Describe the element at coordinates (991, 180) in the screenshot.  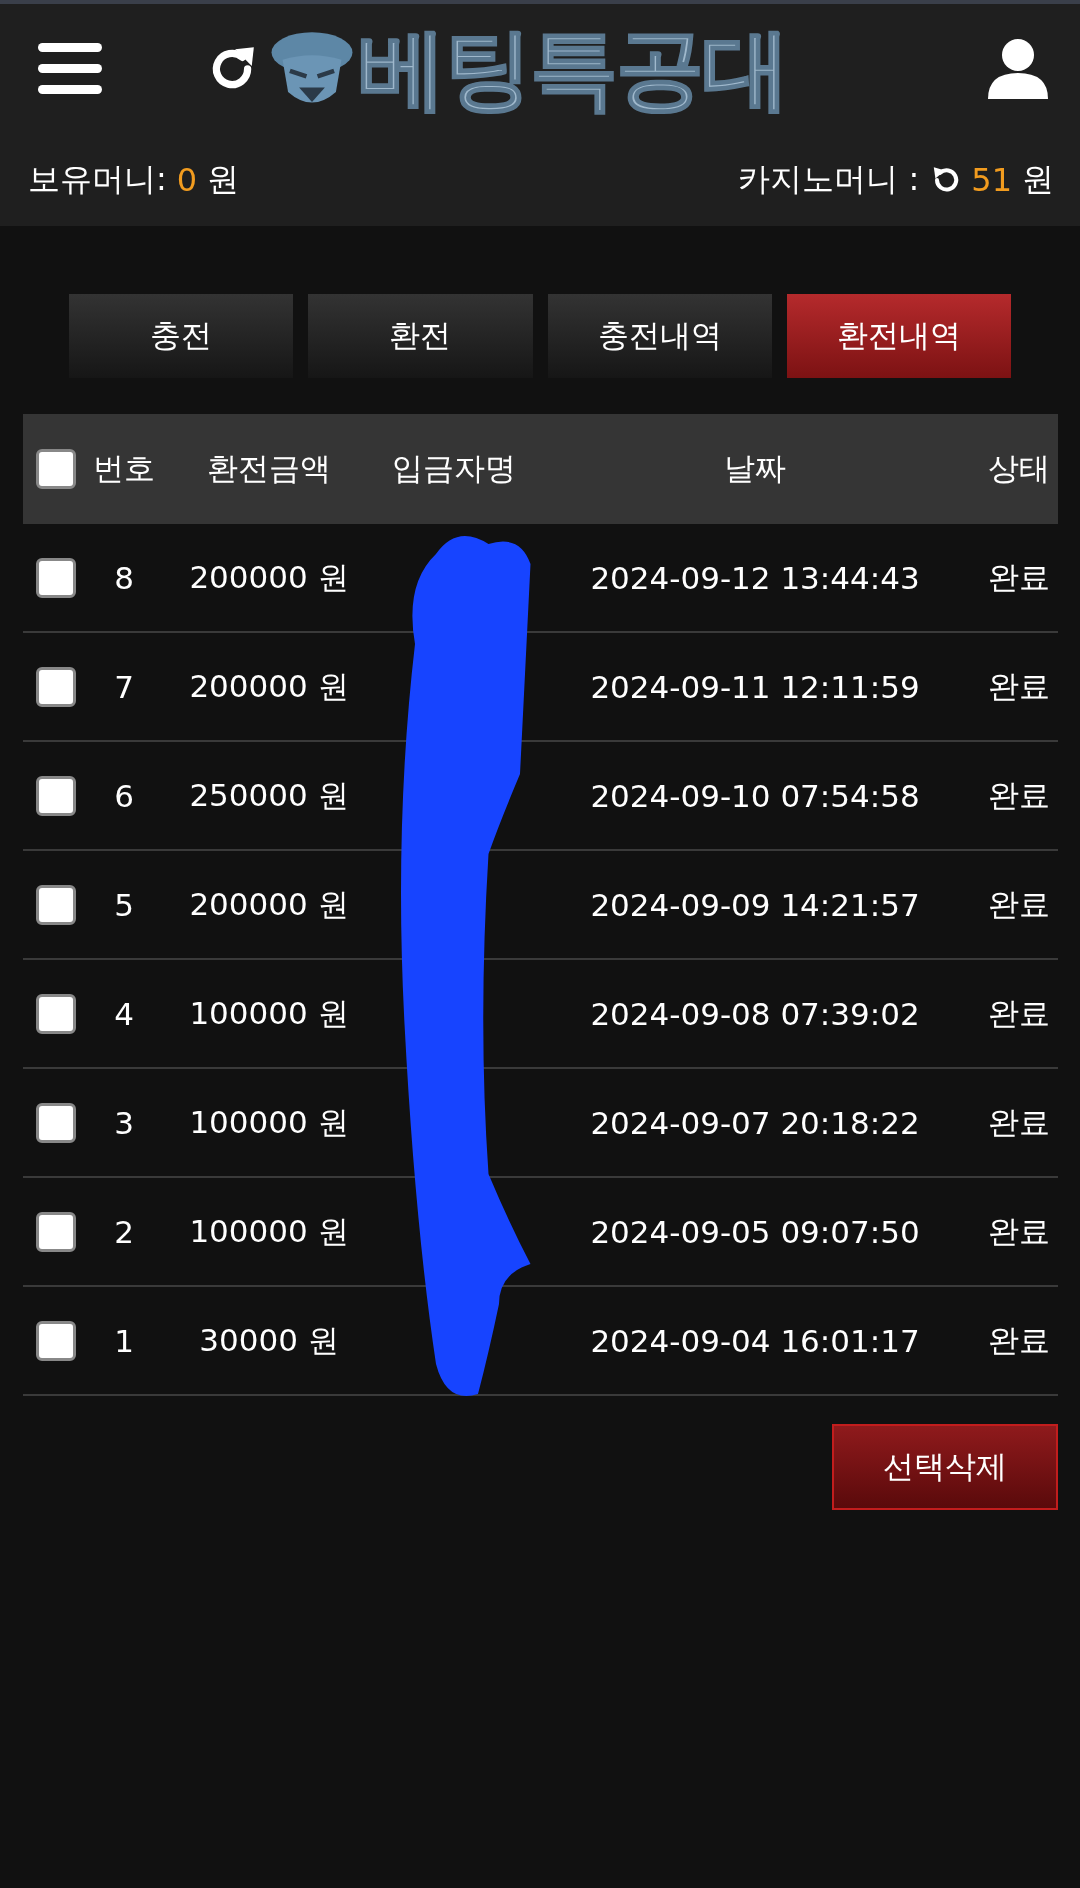
I see `casino-money-value: 51` at that location.